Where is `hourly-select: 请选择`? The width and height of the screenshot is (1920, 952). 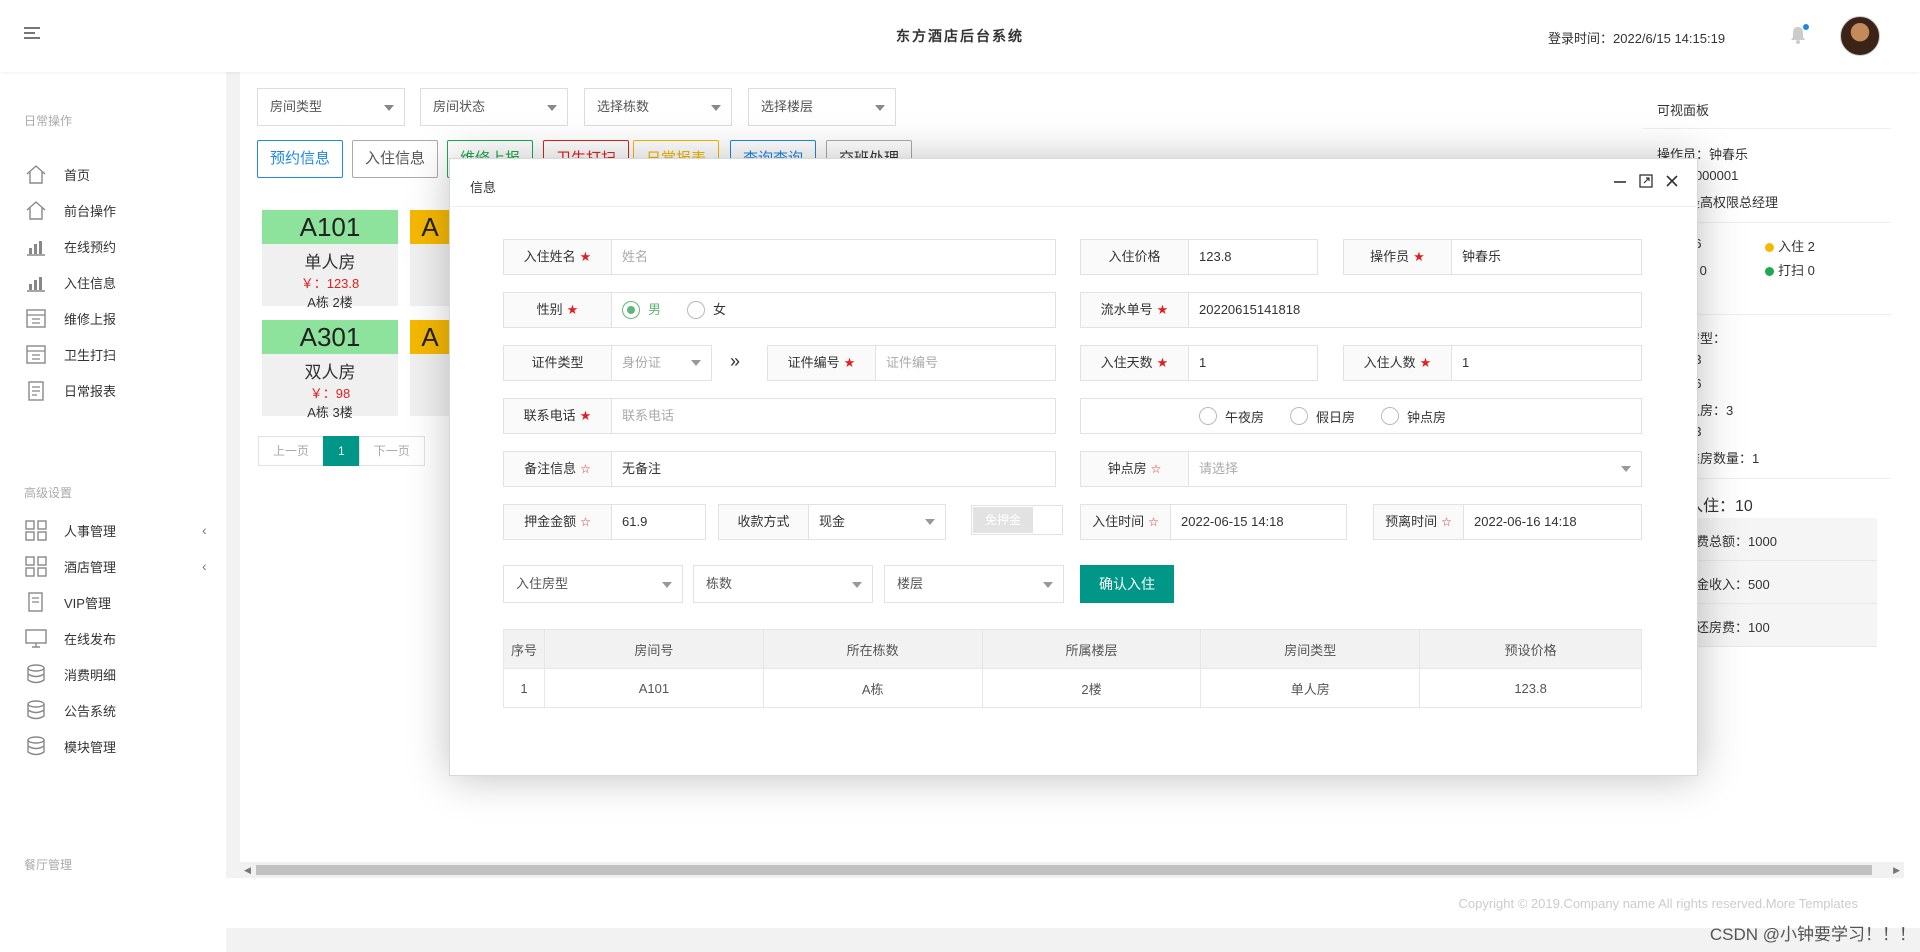 hourly-select: 请选择 is located at coordinates (1415, 469).